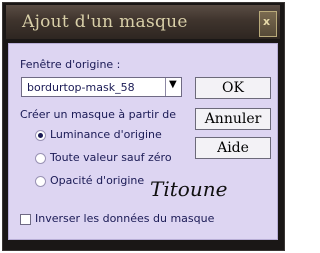 This screenshot has width=320, height=253. Describe the element at coordinates (40, 181) in the screenshot. I see `radio-opacity` at that location.